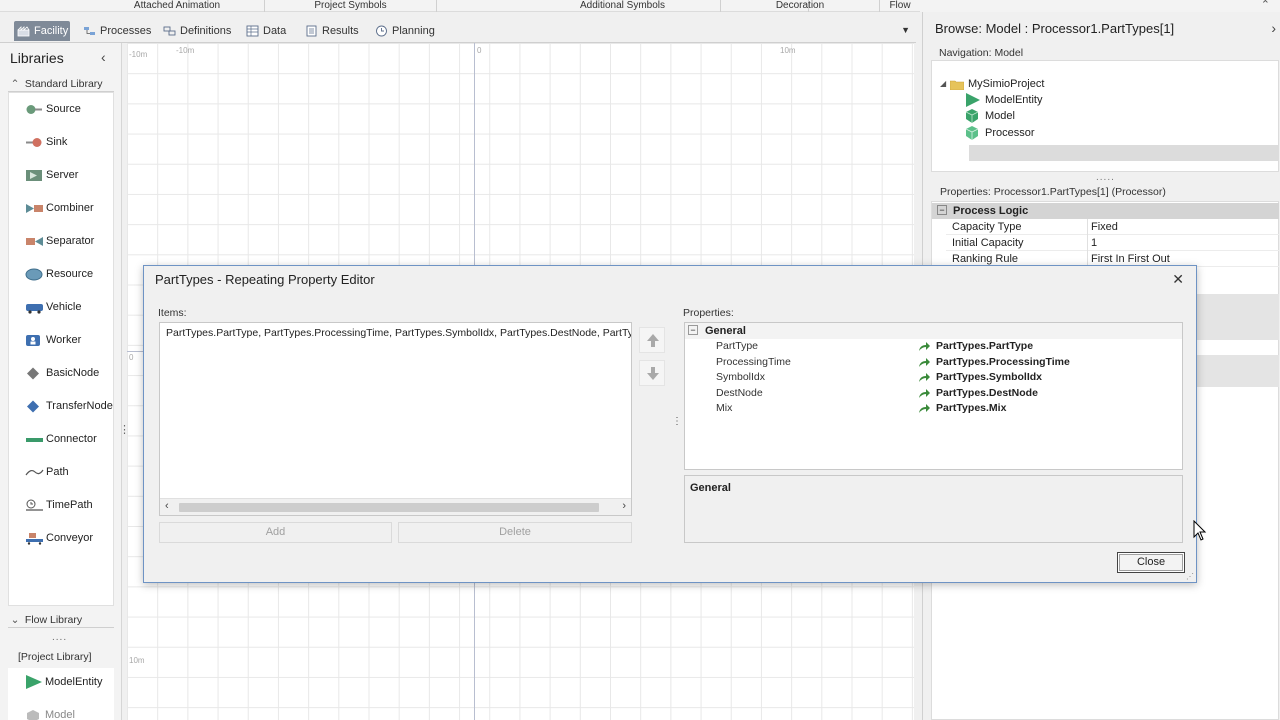 This screenshot has width=1280, height=720. I want to click on library-item-source: Source, so click(61, 109).